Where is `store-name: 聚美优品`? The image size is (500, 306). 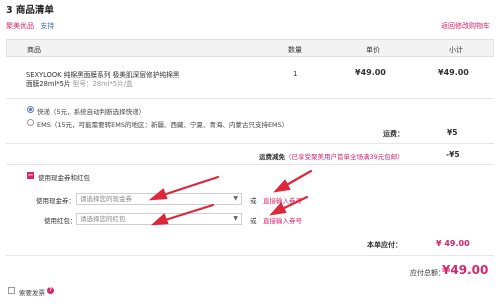
store-name: 聚美优品 is located at coordinates (20, 26).